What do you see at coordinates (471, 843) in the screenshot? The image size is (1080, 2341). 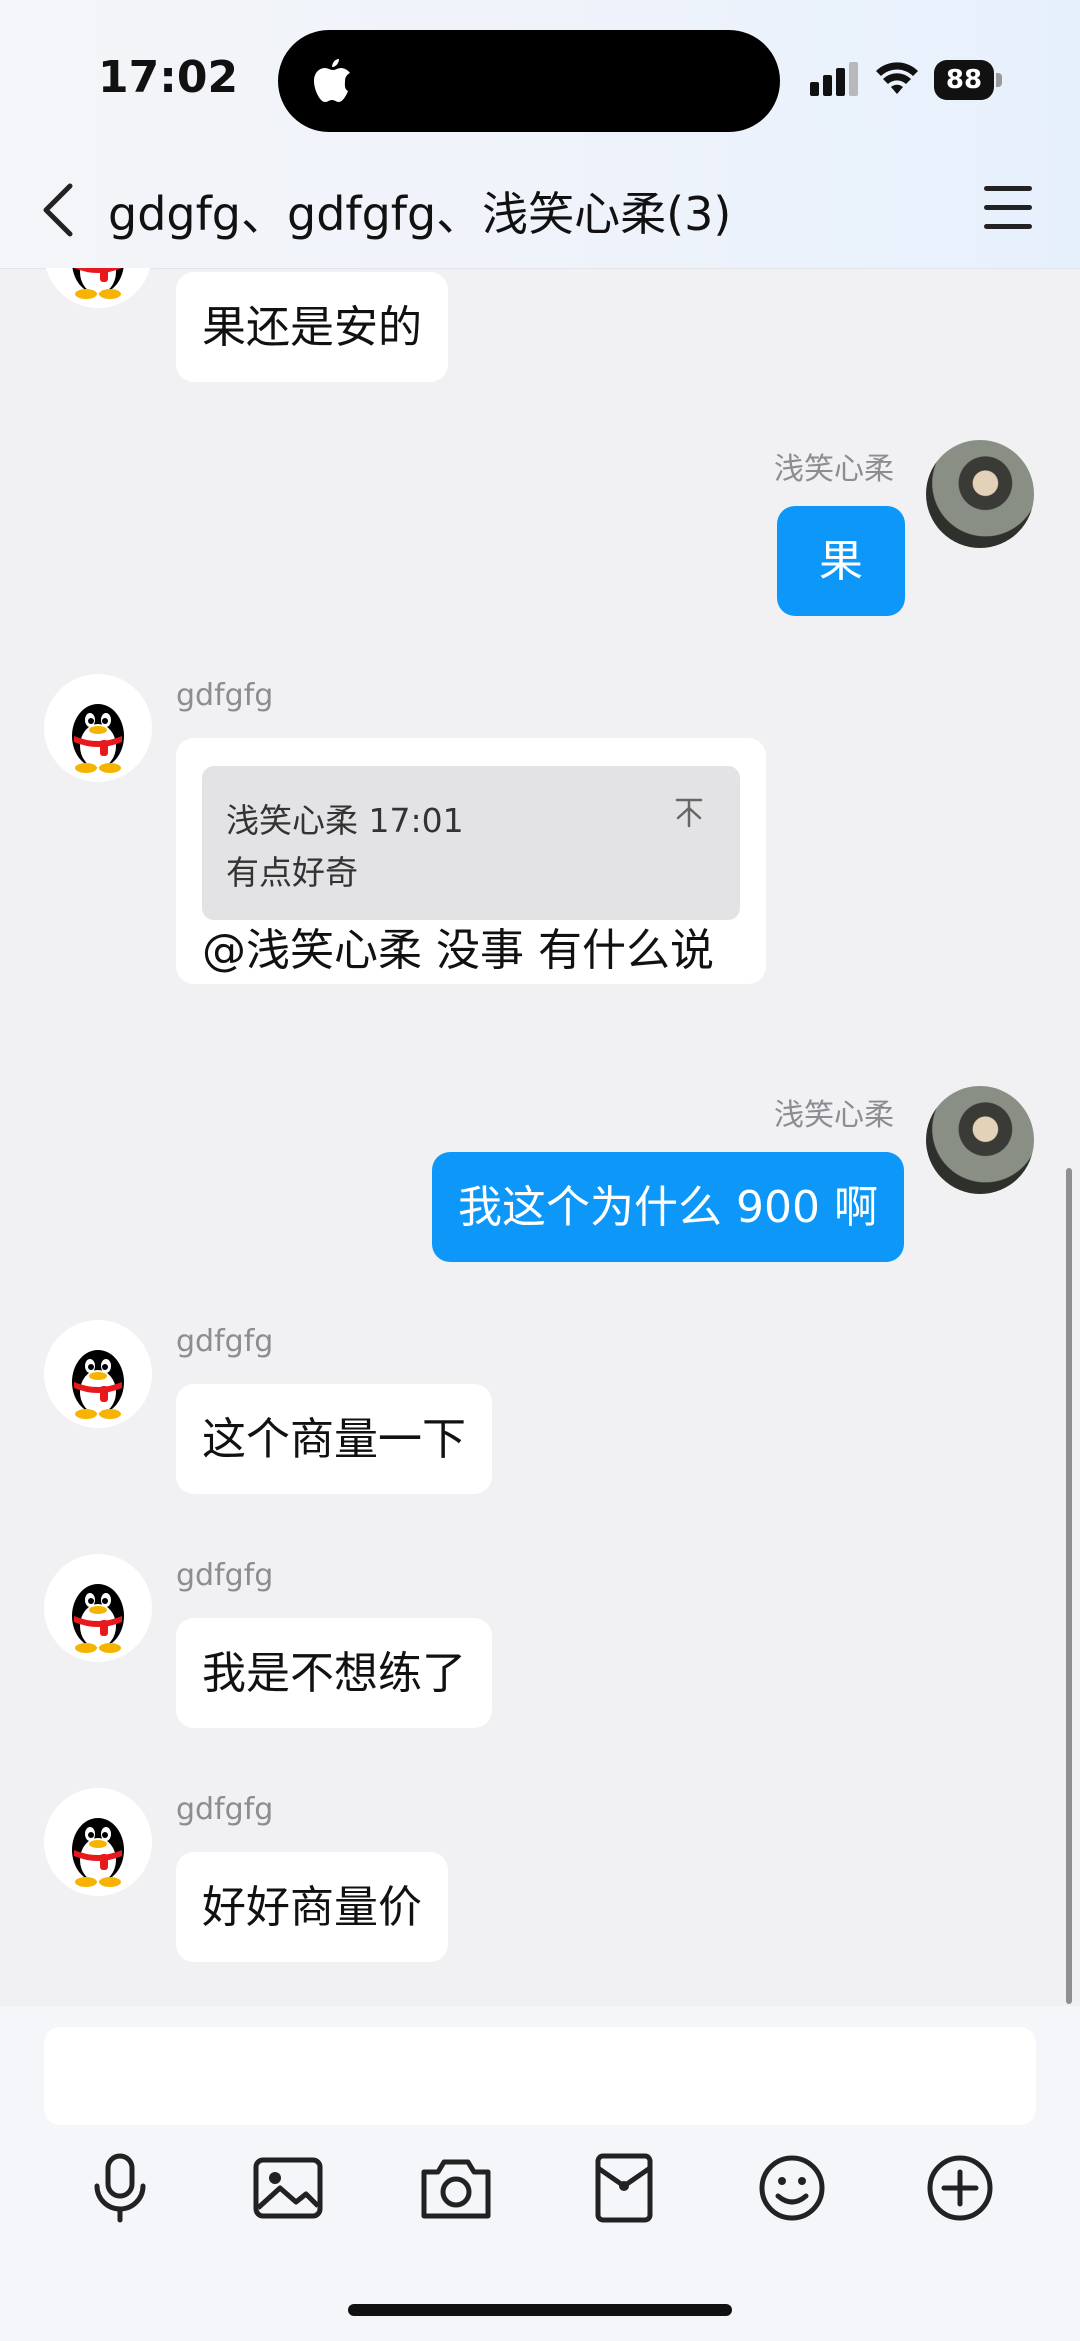 I see `quoted-message: 浅笑心柔 17:01 有点好奇` at bounding box center [471, 843].